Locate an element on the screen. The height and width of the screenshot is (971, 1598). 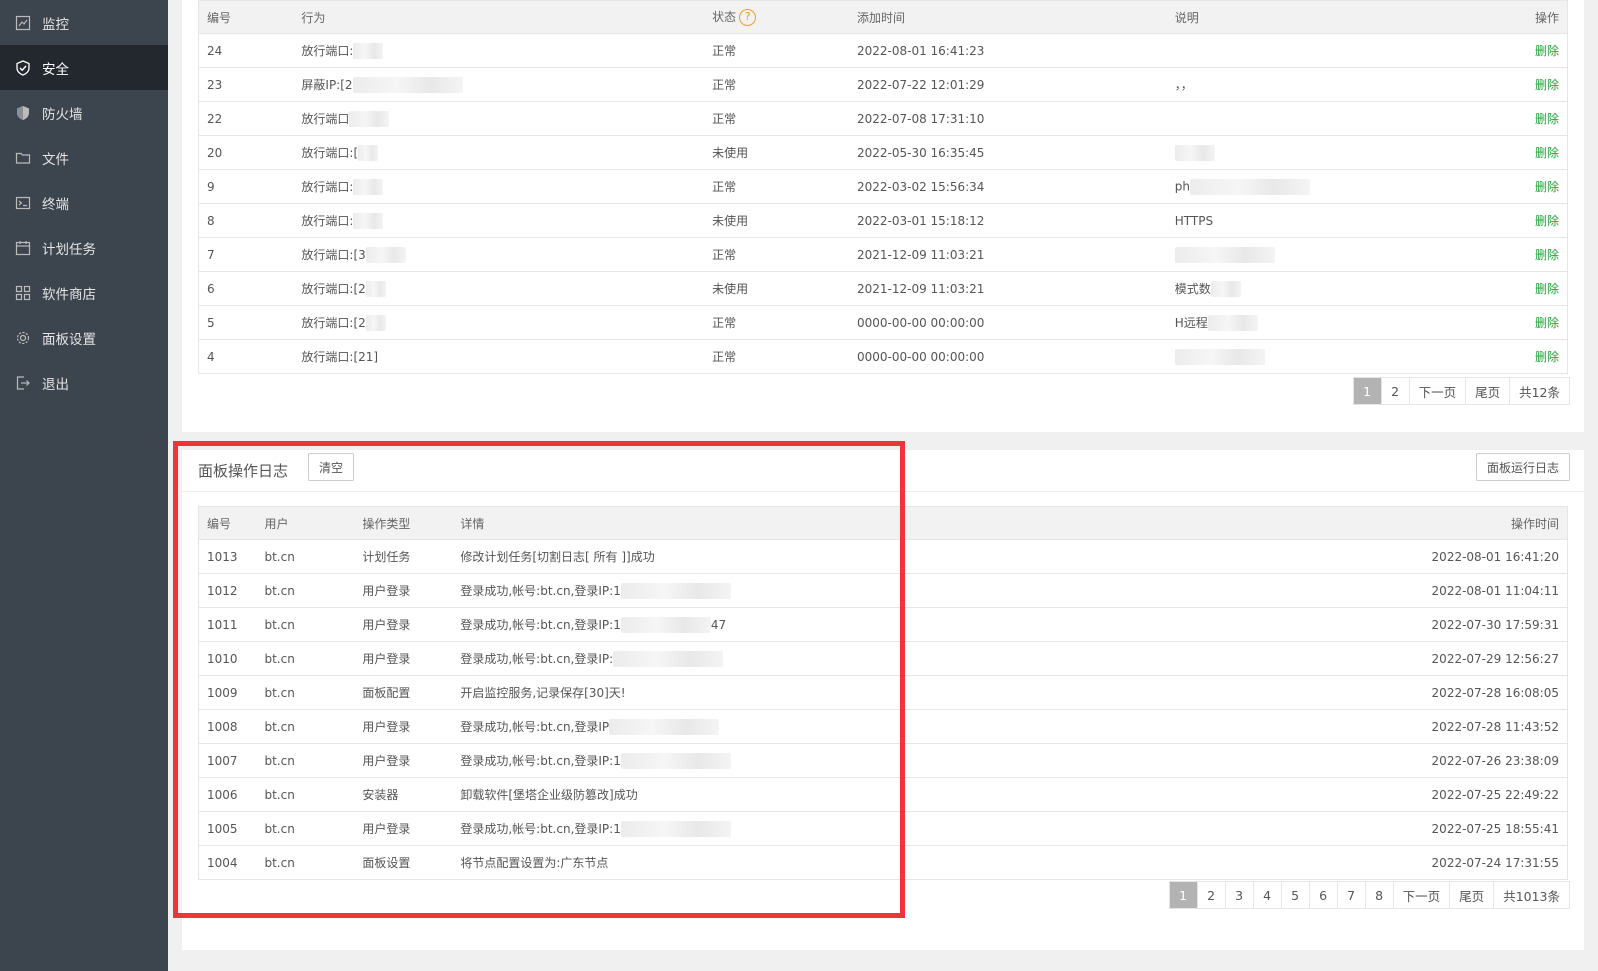
sidebar-item-panel-settings: 面板设置 is located at coordinates (84, 337).